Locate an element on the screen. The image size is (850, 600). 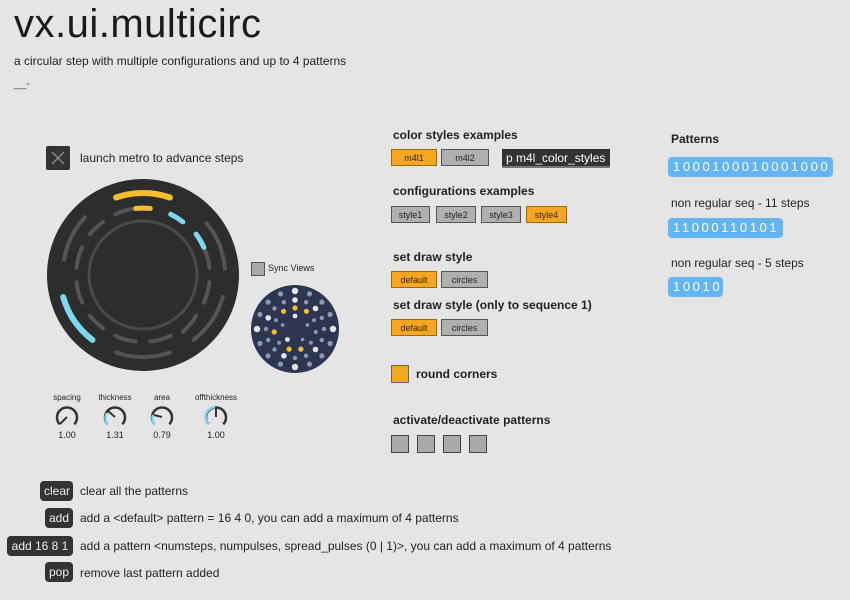
knob-label-area: area is located at coordinates (161, 397).